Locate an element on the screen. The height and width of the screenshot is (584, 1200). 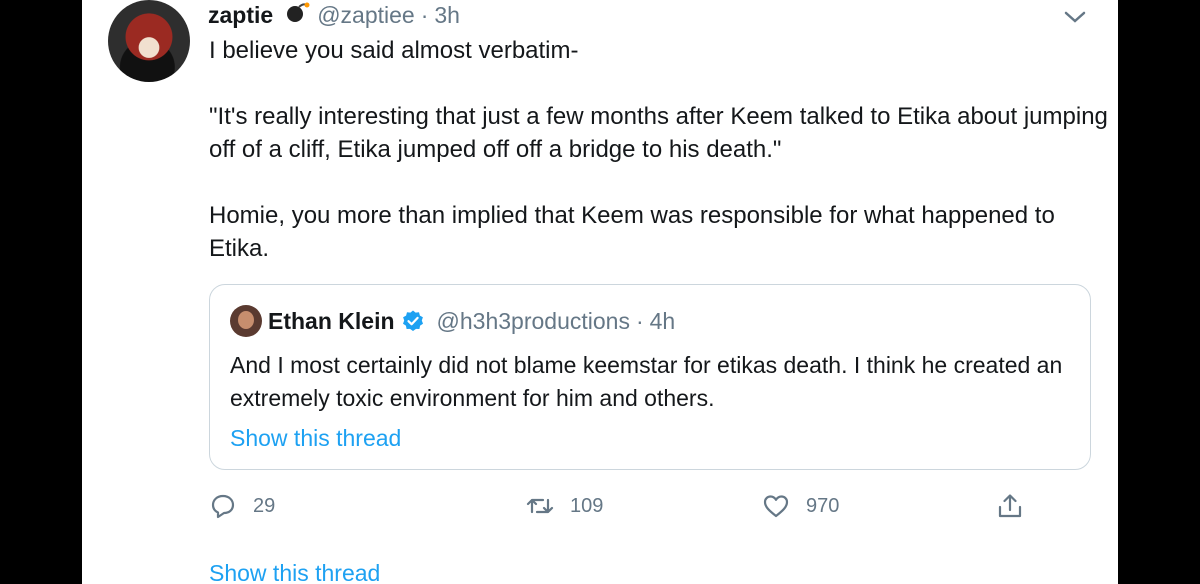
heart-icon is located at coordinates (776, 506).